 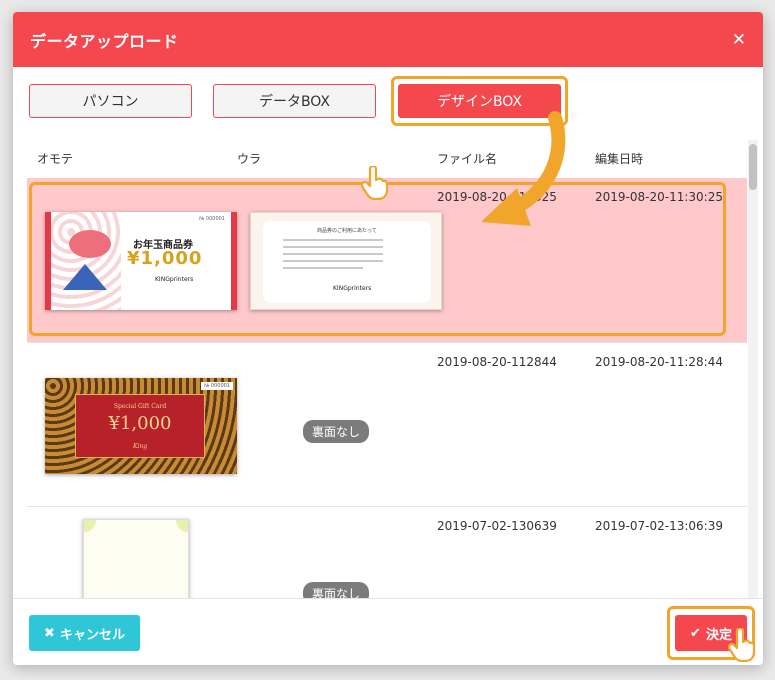 I want to click on close-icon: ✕, so click(x=739, y=40).